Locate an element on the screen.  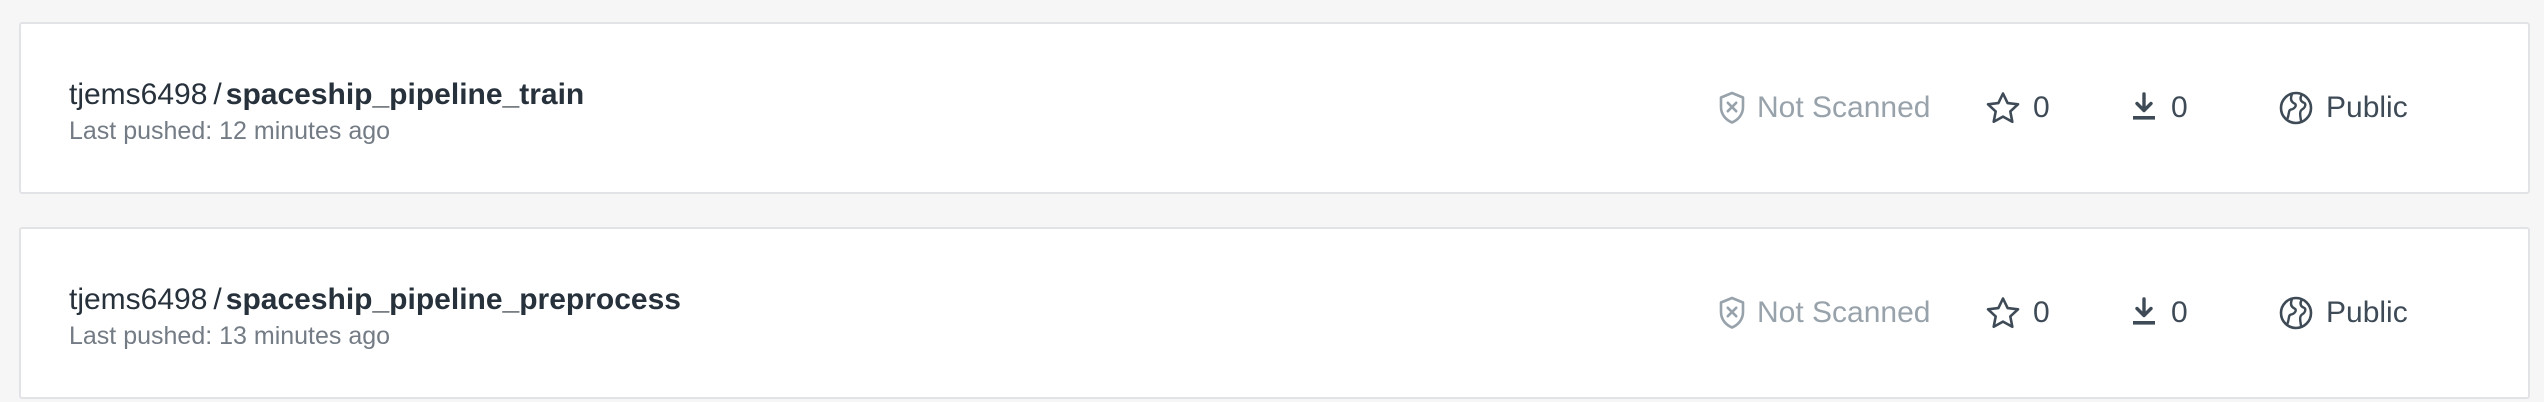
repository-title: tjems6498/spaceship_pipeline_preprocess is located at coordinates (375, 300).